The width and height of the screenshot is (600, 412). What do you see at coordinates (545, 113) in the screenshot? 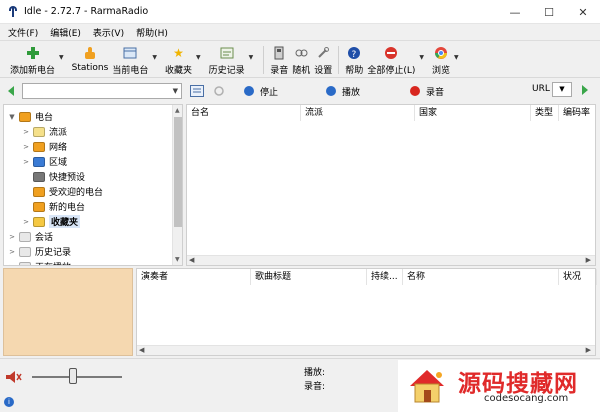
I see `column-header-type: 类型` at bounding box center [545, 113].